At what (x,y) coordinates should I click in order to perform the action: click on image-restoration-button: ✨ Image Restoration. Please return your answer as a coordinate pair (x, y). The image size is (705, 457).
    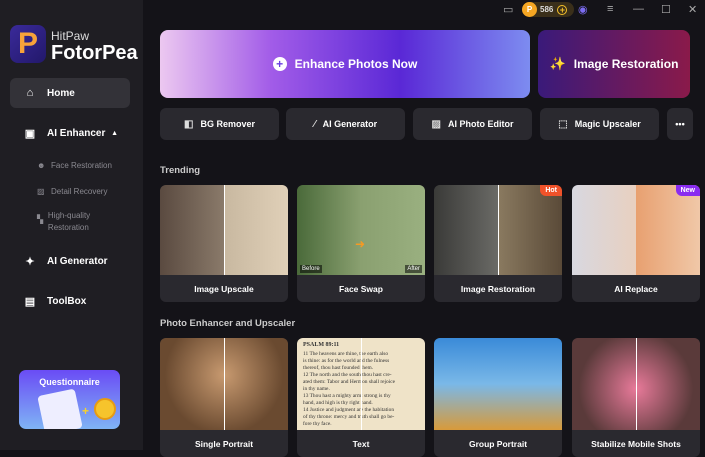
    Looking at the image, I should click on (614, 64).